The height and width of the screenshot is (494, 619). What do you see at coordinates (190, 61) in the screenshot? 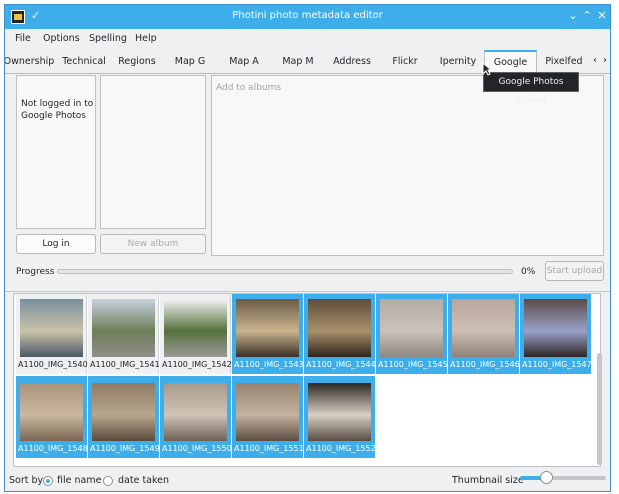
I see `tab-map-g: Map G` at bounding box center [190, 61].